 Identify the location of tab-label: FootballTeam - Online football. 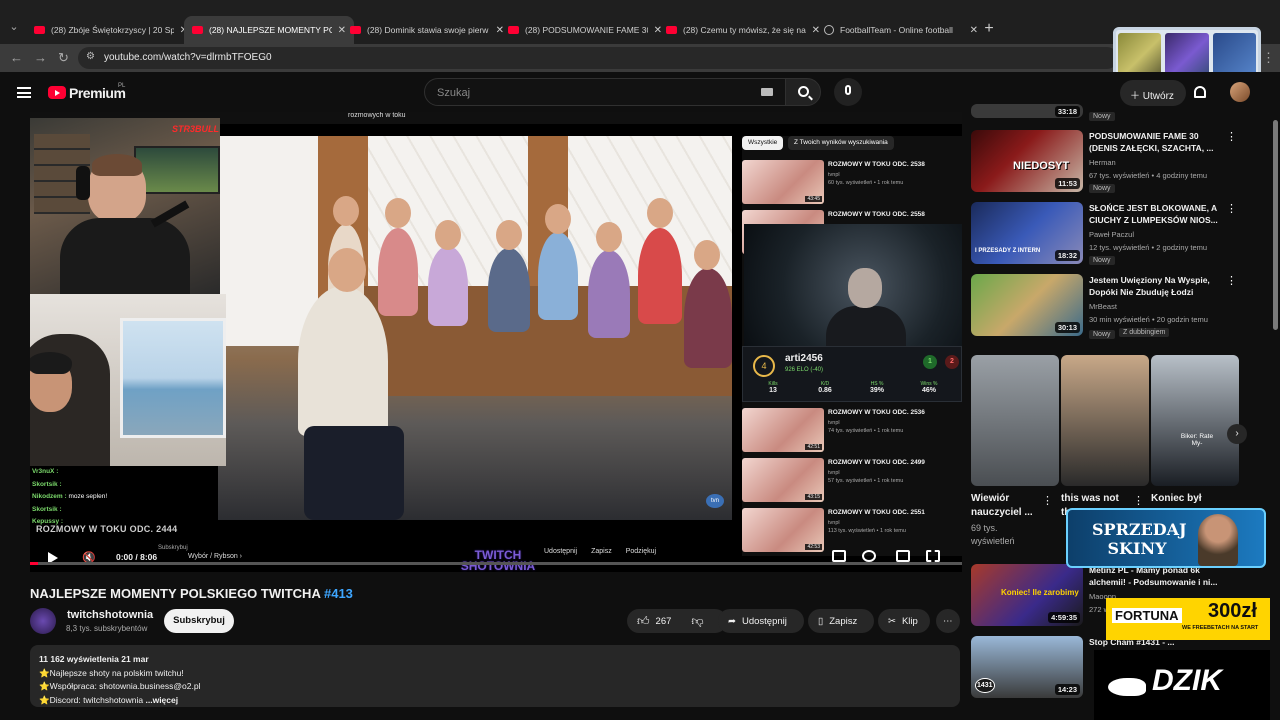
(896, 30).